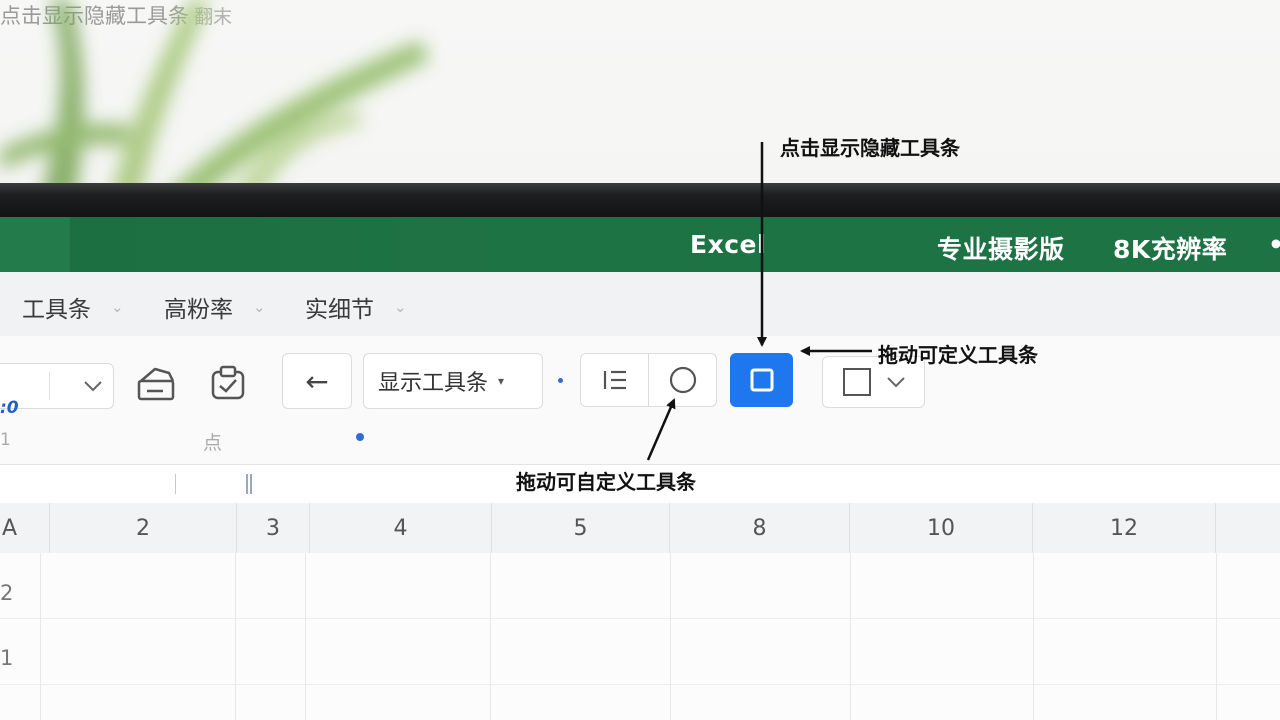 This screenshot has width=1280, height=720. What do you see at coordinates (640, 304) in the screenshot?
I see `menu-bar: 工具条 ⌄ 高粉率 ⌄ 实细节 ⌄` at bounding box center [640, 304].